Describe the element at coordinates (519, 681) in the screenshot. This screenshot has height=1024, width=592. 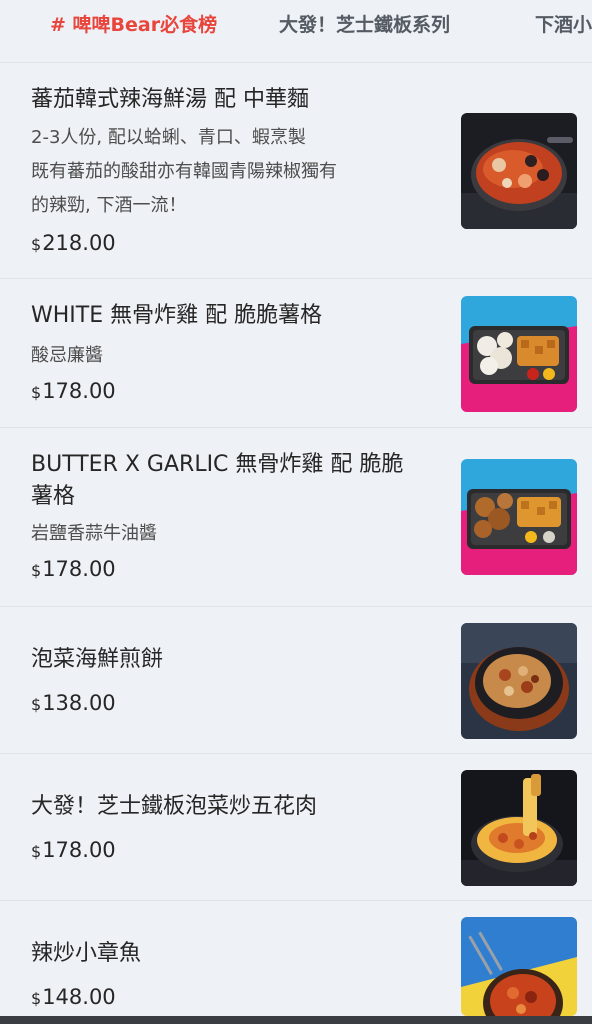
I see `kimchi-seafood-pancake-photo` at that location.